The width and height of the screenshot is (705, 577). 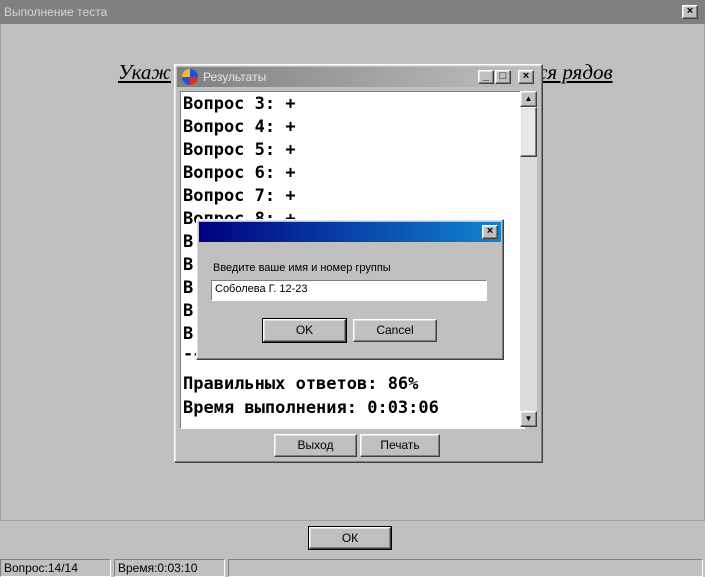 I want to click on results-close-button: ×, so click(x=526, y=77).